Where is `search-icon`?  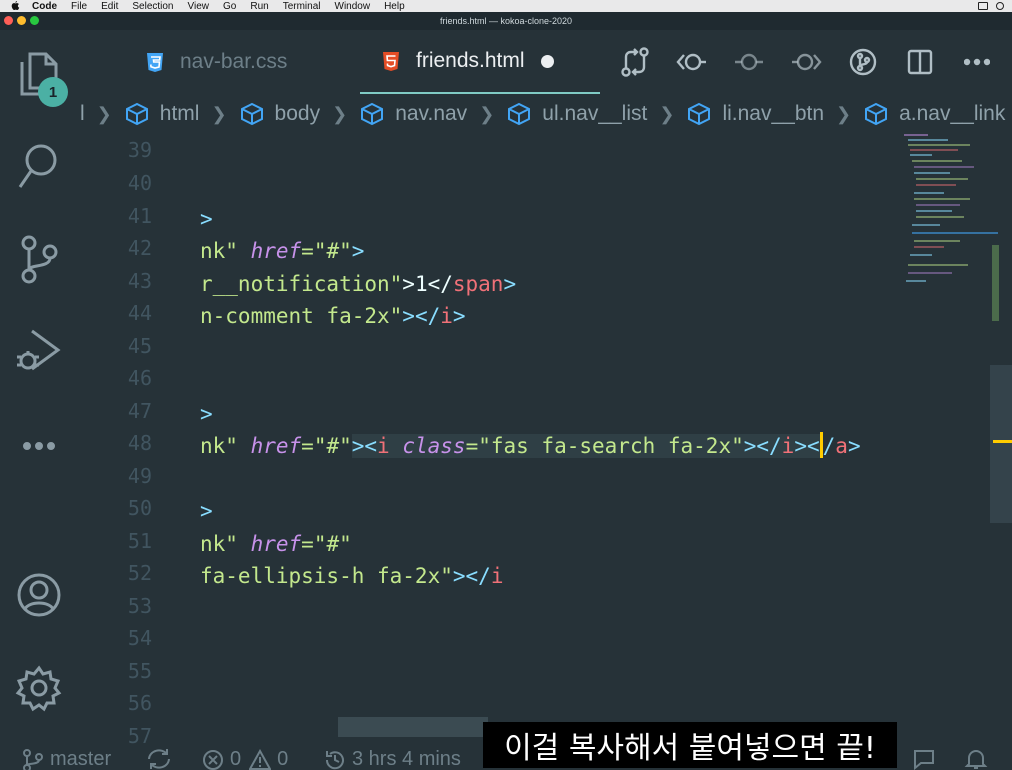
search-icon is located at coordinates (37, 166).